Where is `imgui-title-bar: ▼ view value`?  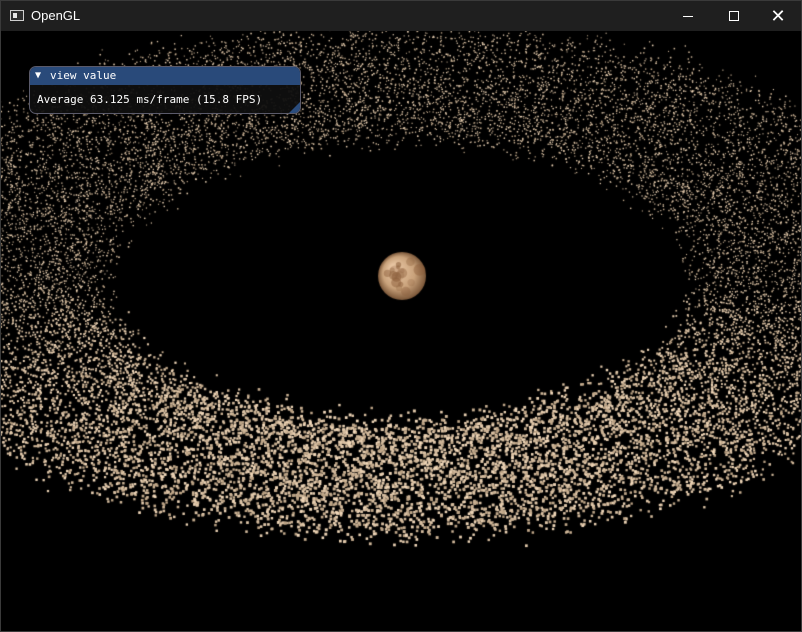
imgui-title-bar: ▼ view value is located at coordinates (165, 76).